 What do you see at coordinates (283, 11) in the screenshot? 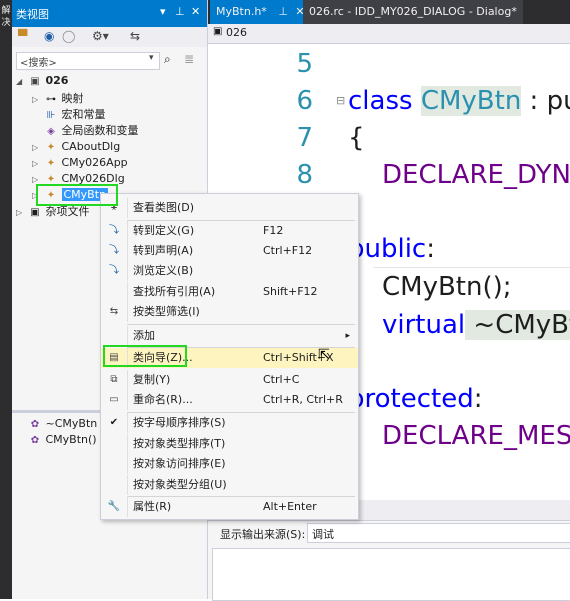
I see `pin-tab-icon: ⊥` at bounding box center [283, 11].